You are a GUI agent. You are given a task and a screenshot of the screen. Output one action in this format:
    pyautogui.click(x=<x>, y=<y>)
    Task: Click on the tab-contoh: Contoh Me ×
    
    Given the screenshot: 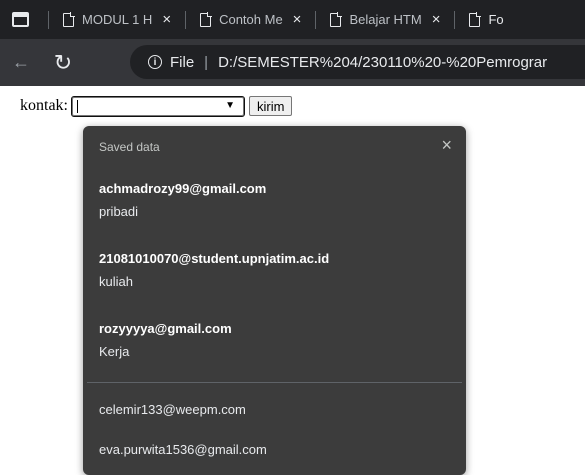 What is the action you would take?
    pyautogui.click(x=250, y=19)
    